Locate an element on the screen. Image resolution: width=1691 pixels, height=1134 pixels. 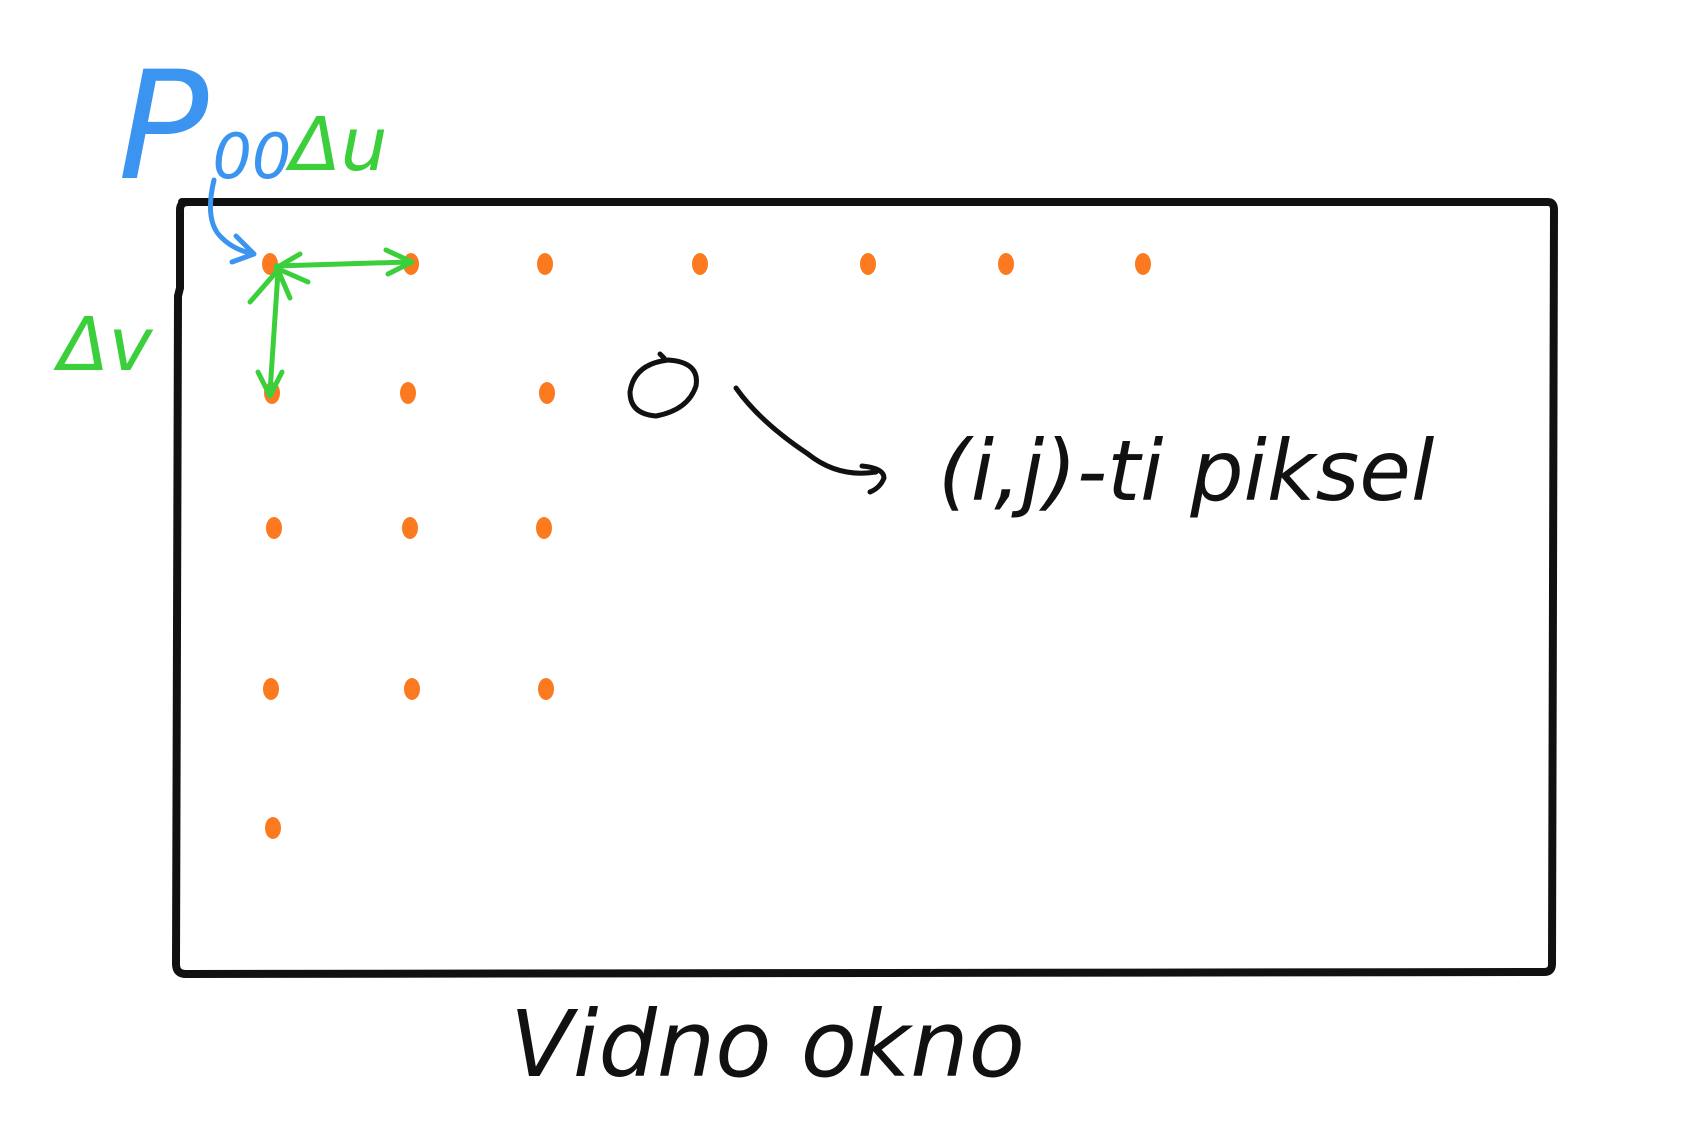
highlight-circle is located at coordinates (663, 385).